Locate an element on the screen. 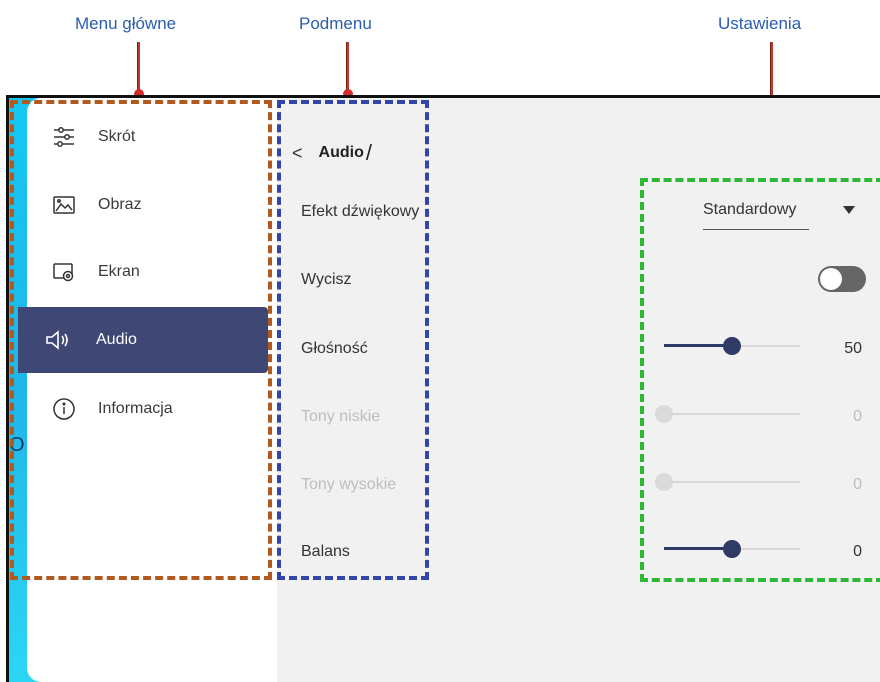 This screenshot has height=682, width=880. submenu-highlight-box is located at coordinates (353, 340).